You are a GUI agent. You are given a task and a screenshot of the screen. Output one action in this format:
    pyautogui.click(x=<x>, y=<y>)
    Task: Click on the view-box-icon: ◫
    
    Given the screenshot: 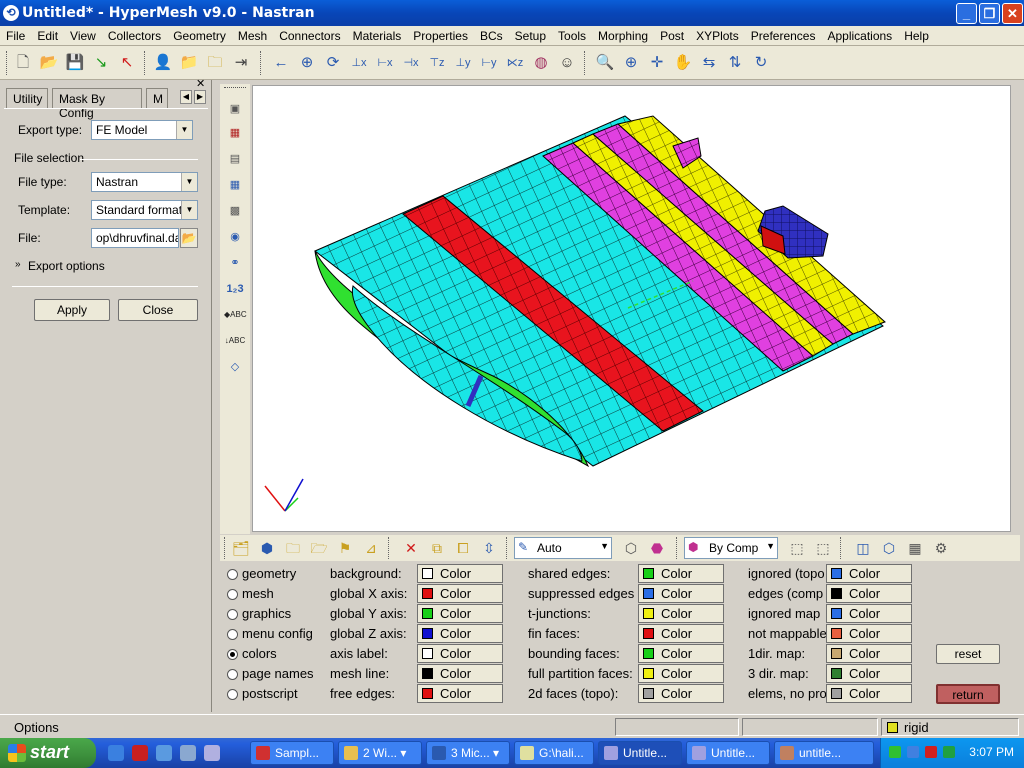 What is the action you would take?
    pyautogui.click(x=863, y=548)
    